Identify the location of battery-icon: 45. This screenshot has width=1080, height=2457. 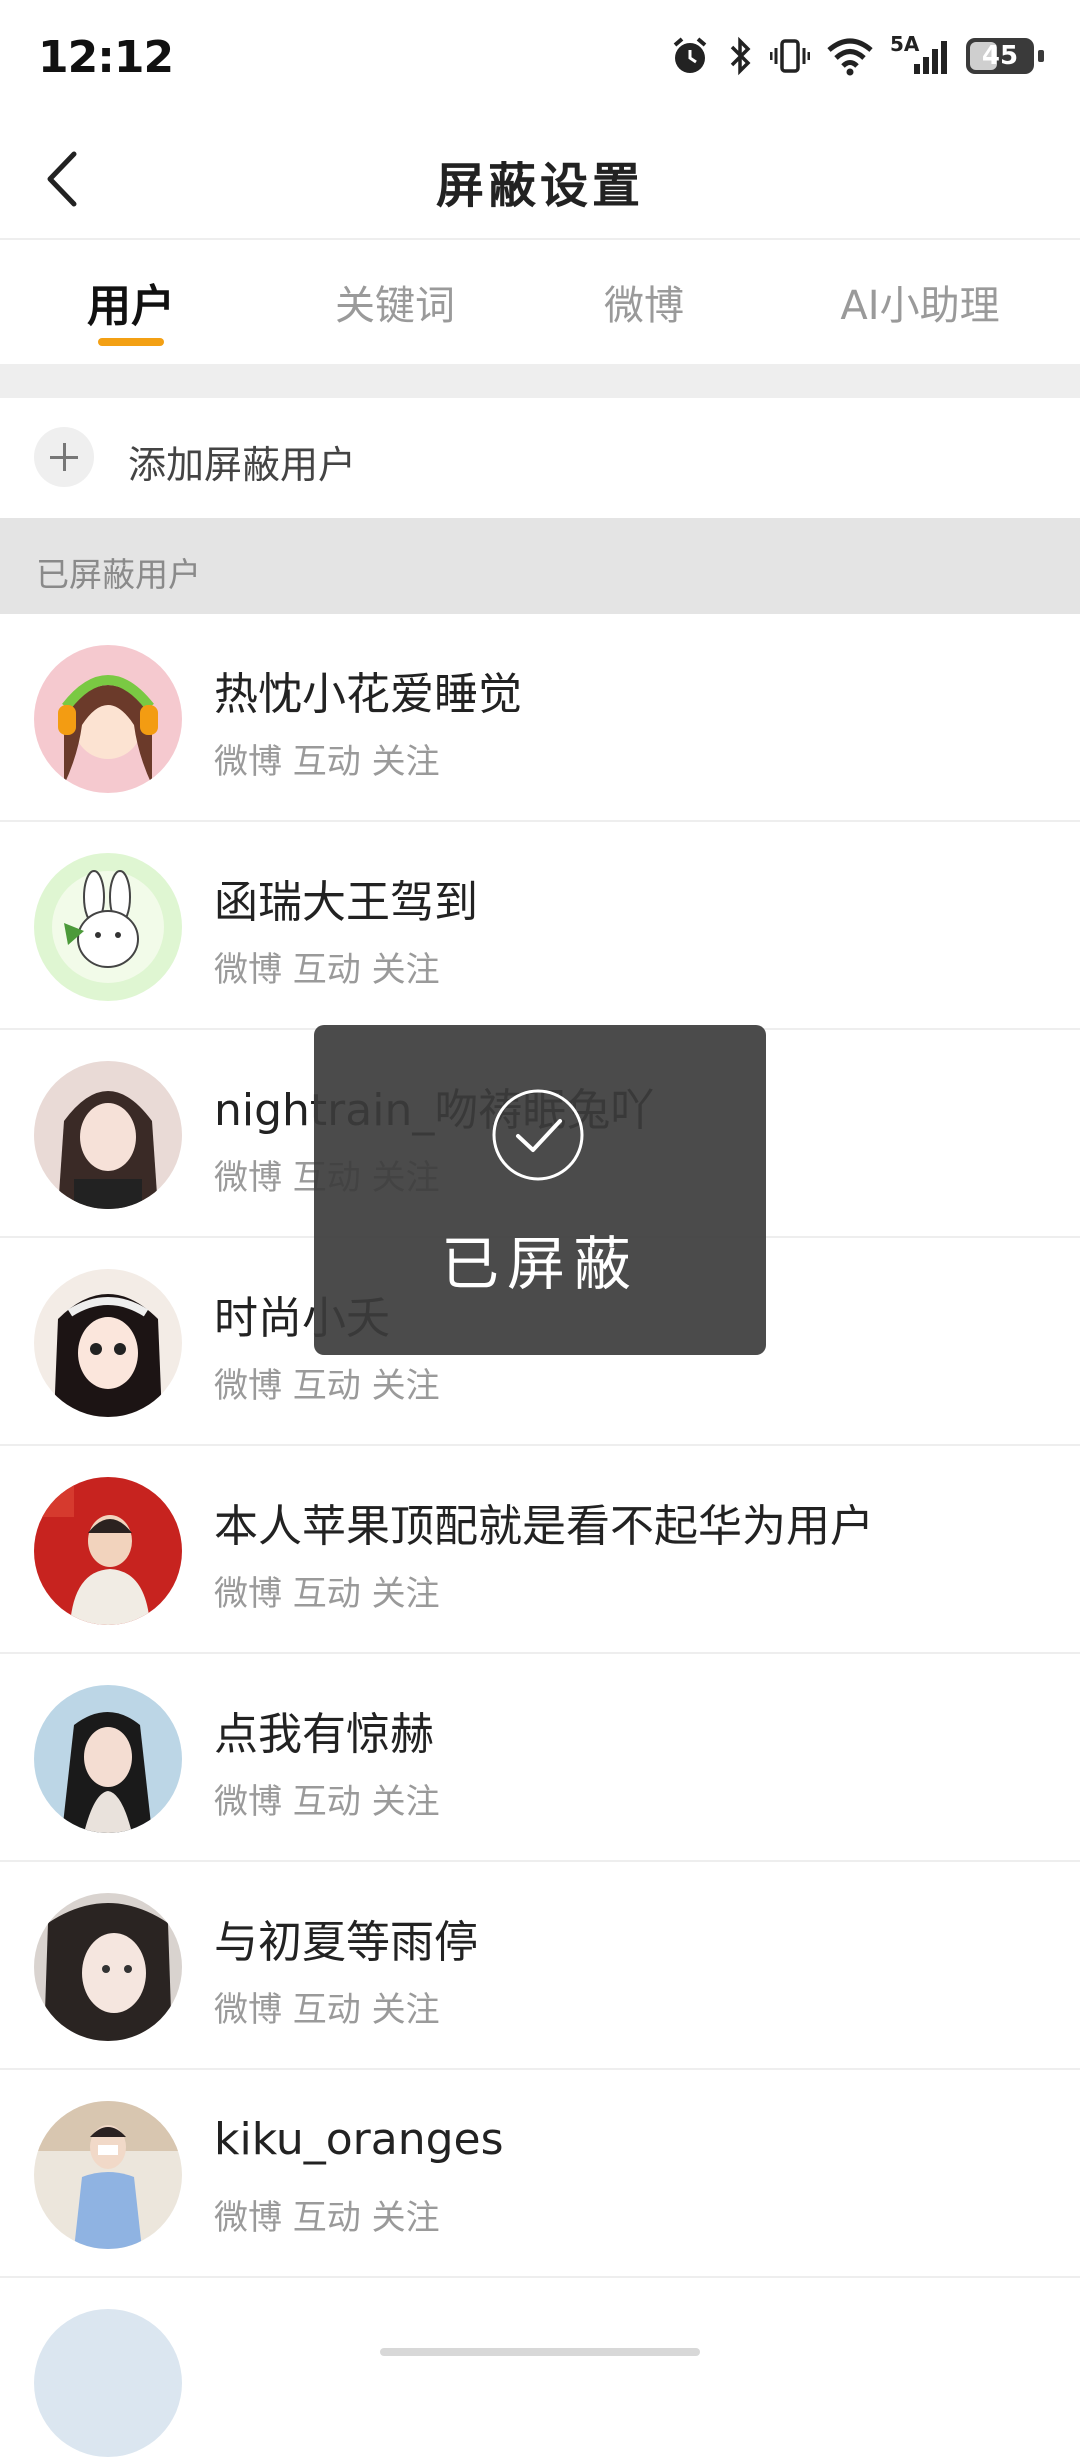
(1005, 56).